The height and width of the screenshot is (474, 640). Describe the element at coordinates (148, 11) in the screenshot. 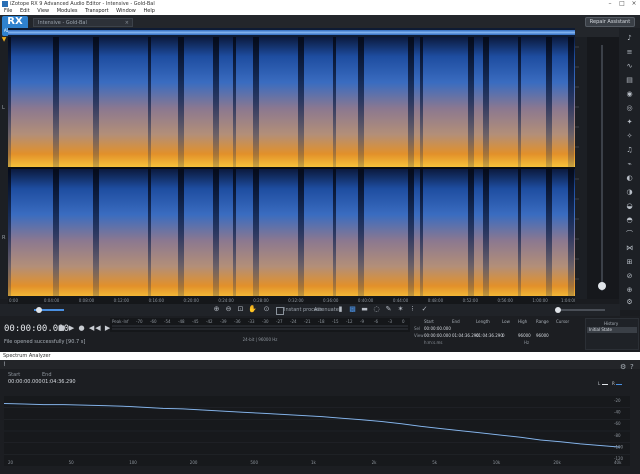

I see `menu-help: Help` at that location.